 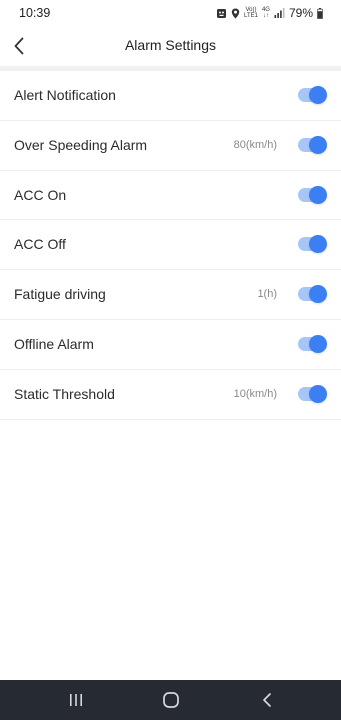 What do you see at coordinates (54, 343) in the screenshot?
I see `setting-label: Offline Alarm` at bounding box center [54, 343].